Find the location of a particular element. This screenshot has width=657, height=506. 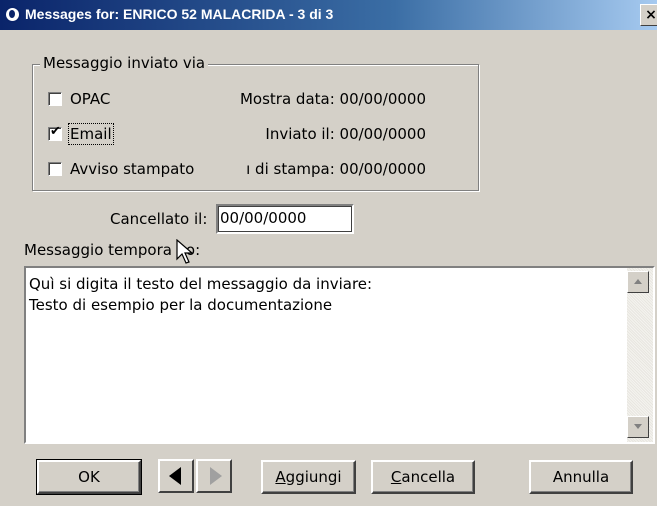

cancelled-date-label: Cancellato il: is located at coordinates (159, 219).